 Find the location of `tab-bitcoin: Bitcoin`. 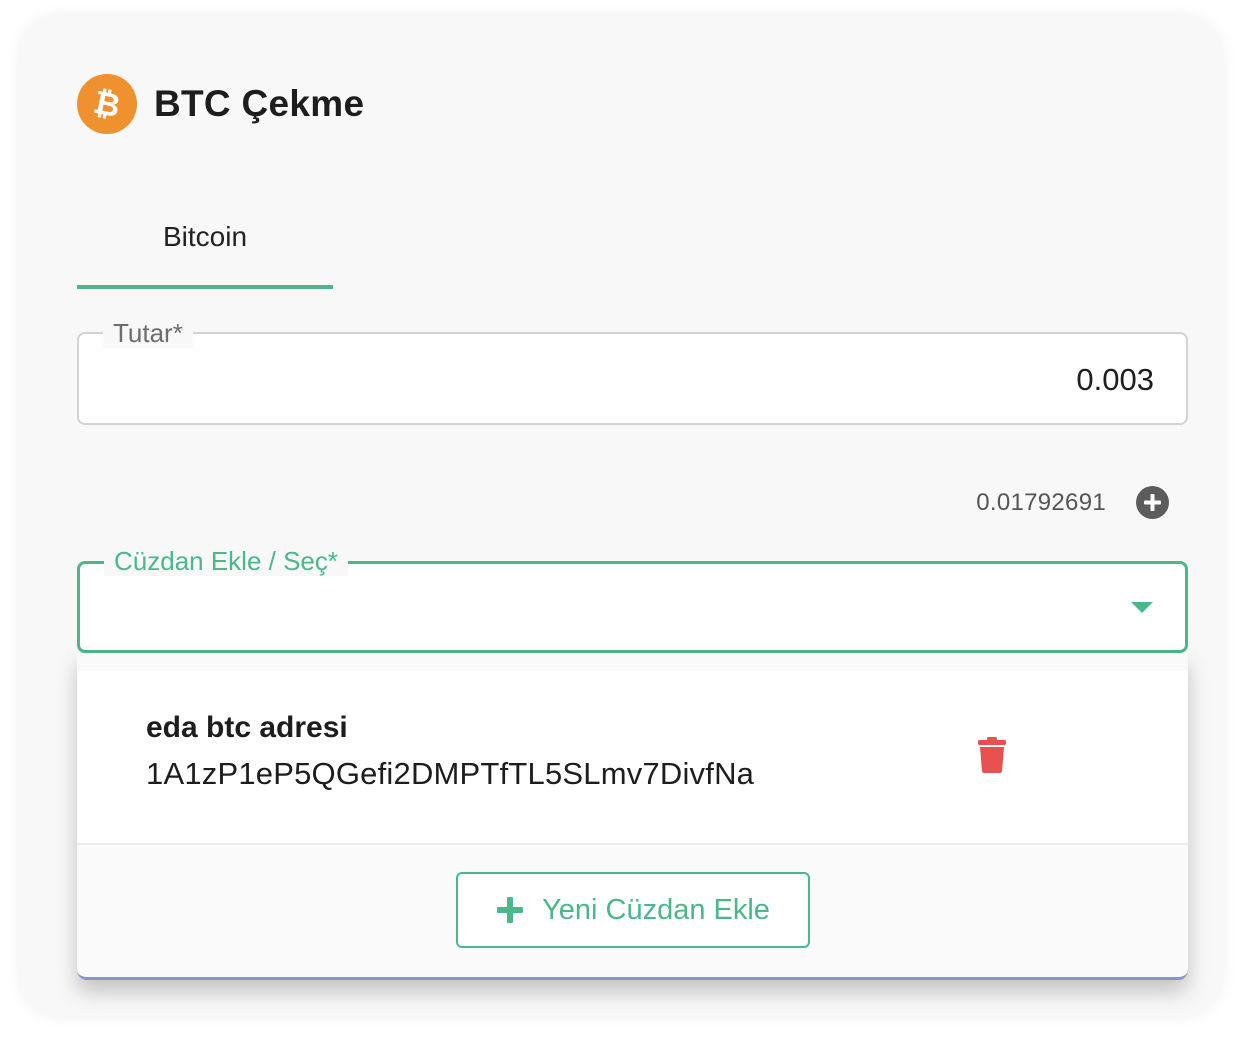

tab-bitcoin: Bitcoin is located at coordinates (205, 247).